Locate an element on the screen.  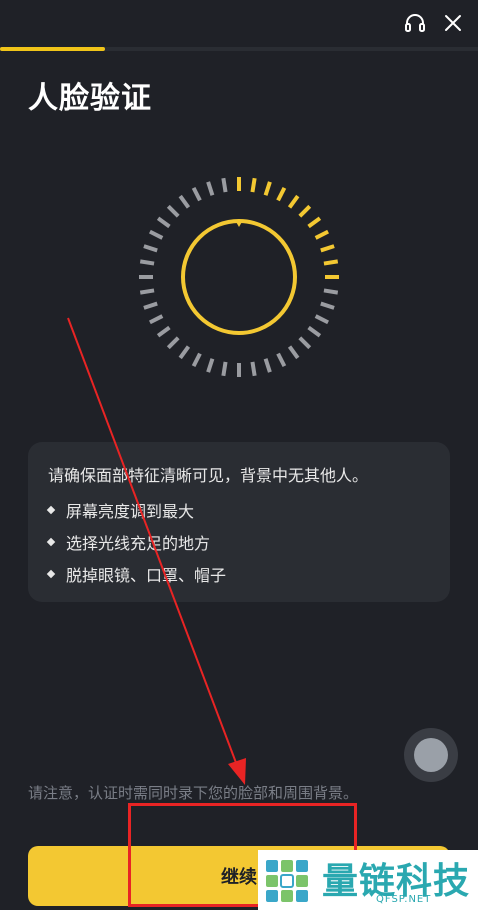
watermark-url: QFSP.NET is located at coordinates (404, 899).